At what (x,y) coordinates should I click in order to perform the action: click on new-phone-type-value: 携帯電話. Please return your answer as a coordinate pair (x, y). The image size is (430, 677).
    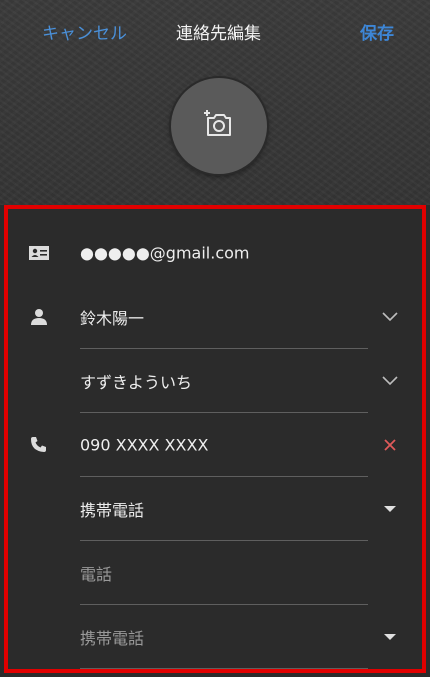
    Looking at the image, I should click on (112, 638).